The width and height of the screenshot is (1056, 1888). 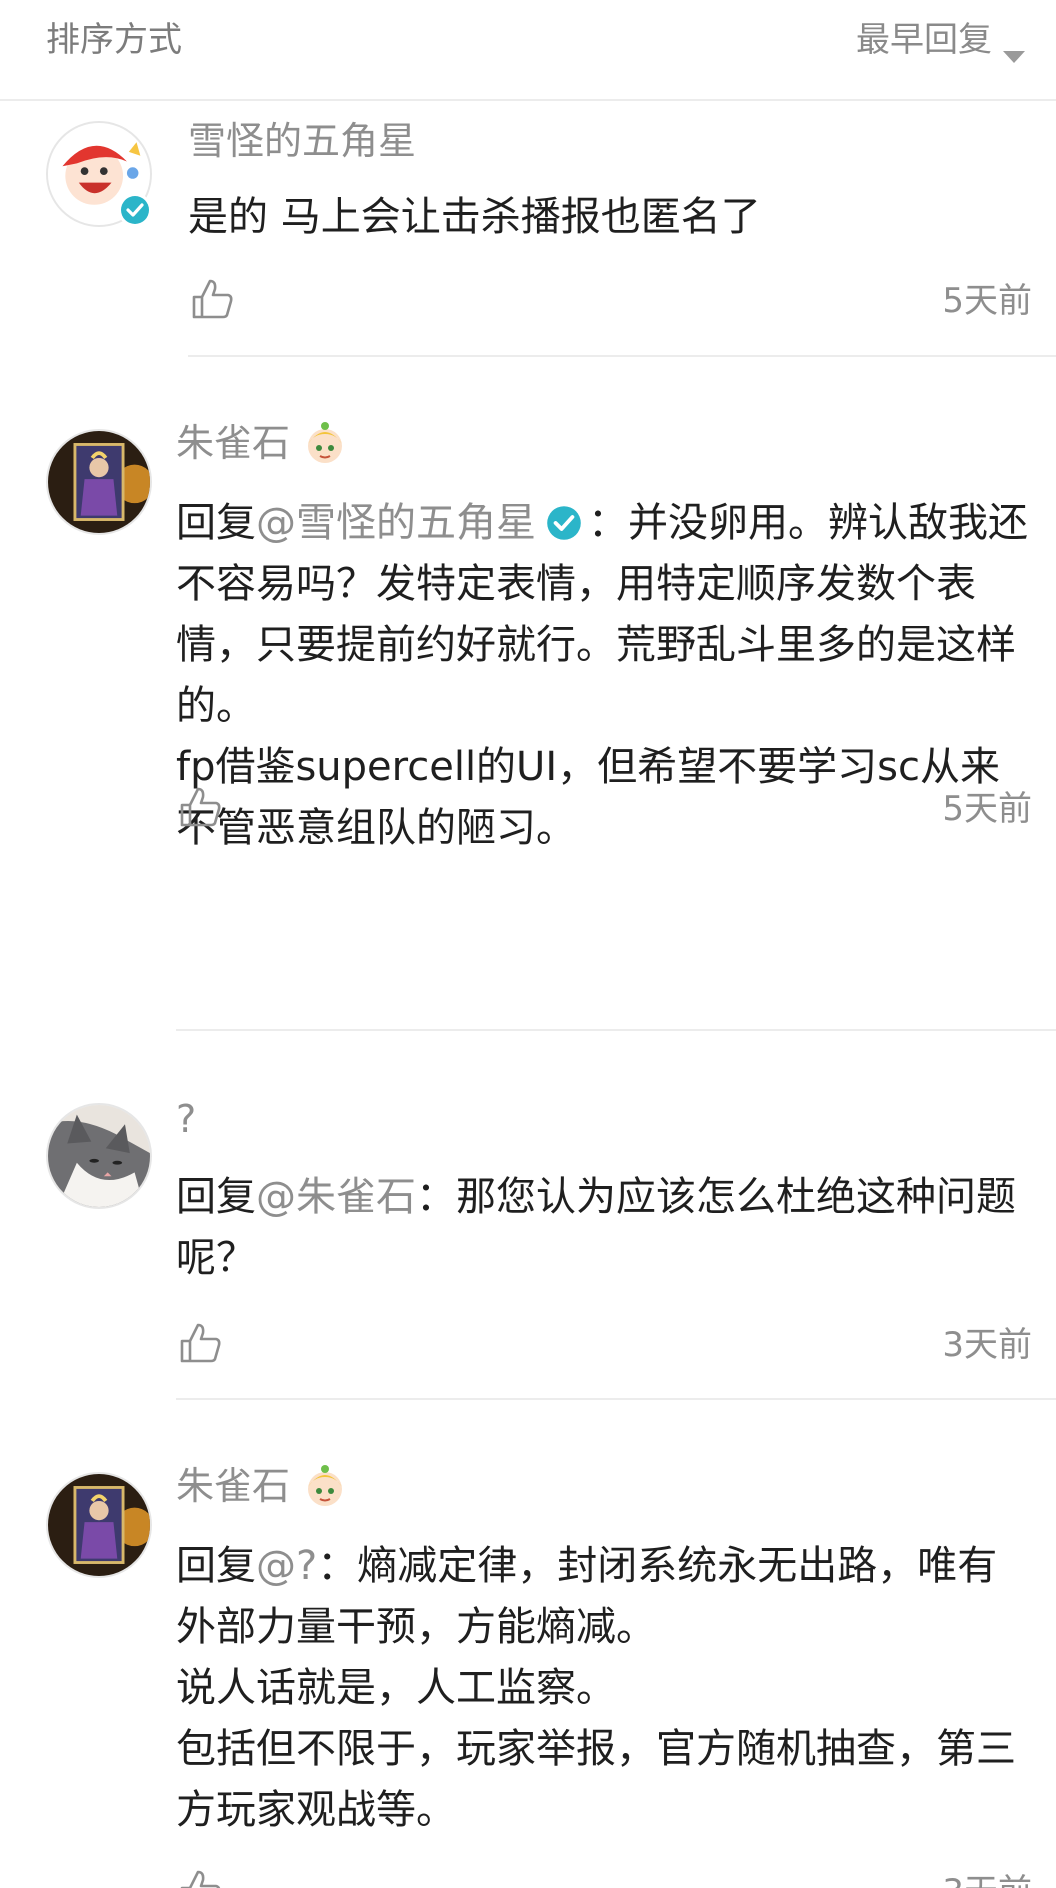 I want to click on sort-order-dropdown: 最早回复, so click(x=941, y=41).